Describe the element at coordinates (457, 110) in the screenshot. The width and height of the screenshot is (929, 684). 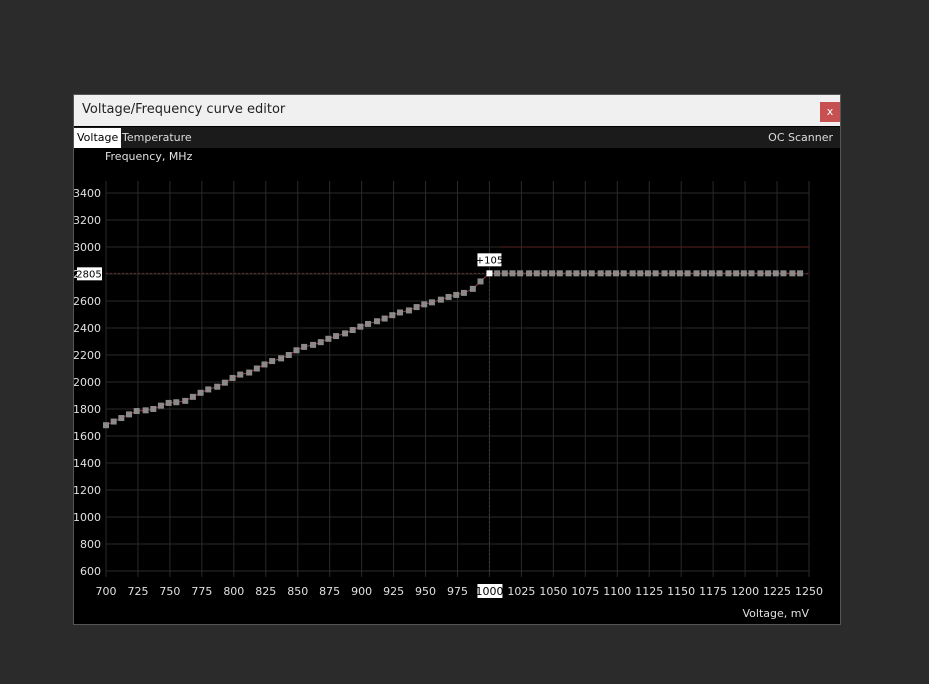
I see `title-bar: Voltage/Frequency curve editor x` at that location.